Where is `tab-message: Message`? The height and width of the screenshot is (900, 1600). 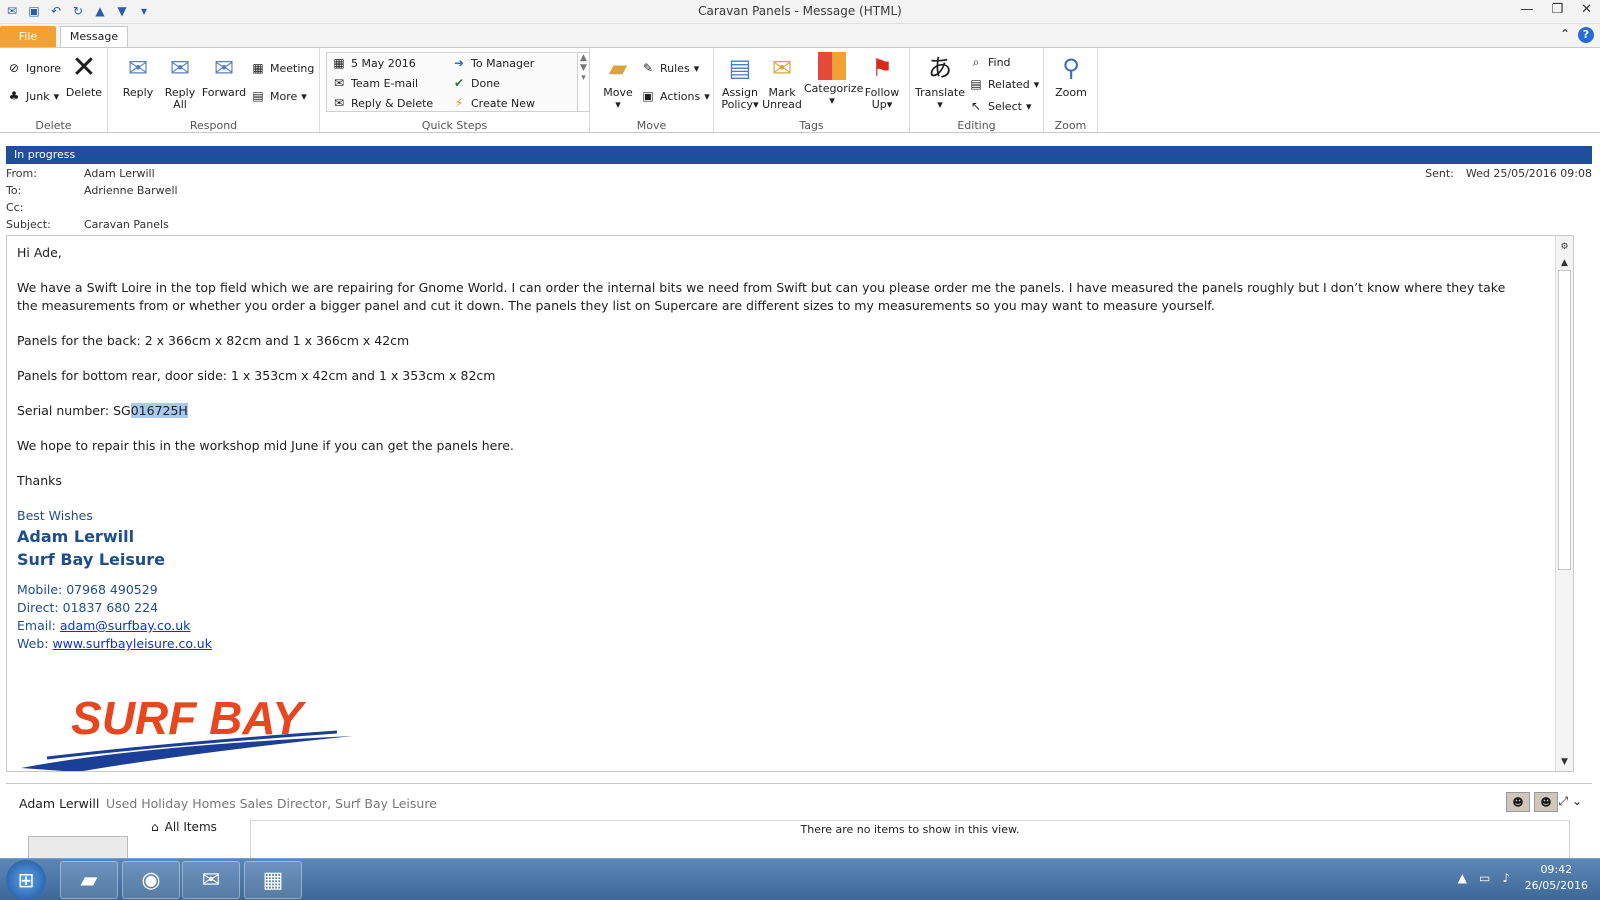 tab-message: Message is located at coordinates (94, 37).